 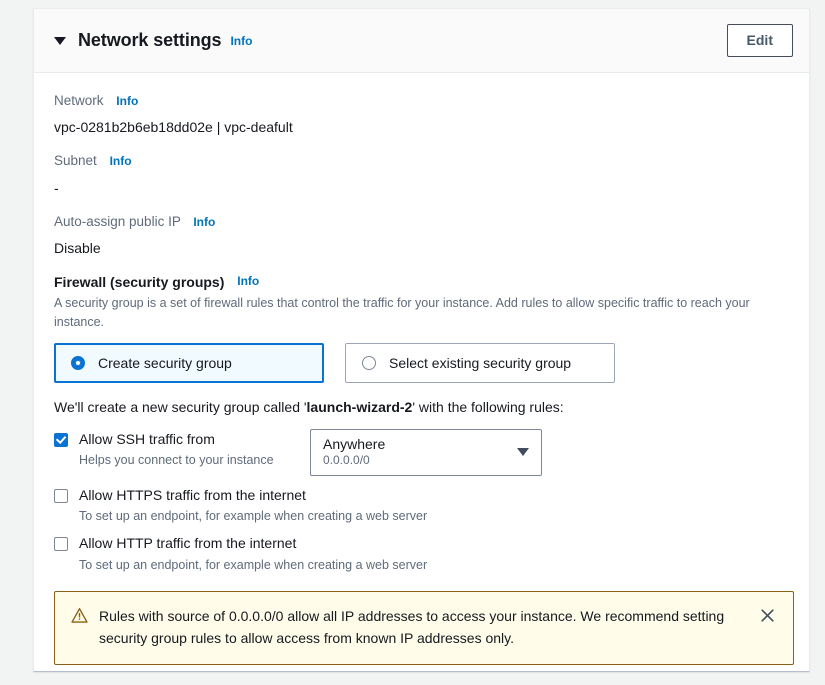 I want to click on radio-tile-select-existing-label: Select existing security group, so click(x=480, y=362).